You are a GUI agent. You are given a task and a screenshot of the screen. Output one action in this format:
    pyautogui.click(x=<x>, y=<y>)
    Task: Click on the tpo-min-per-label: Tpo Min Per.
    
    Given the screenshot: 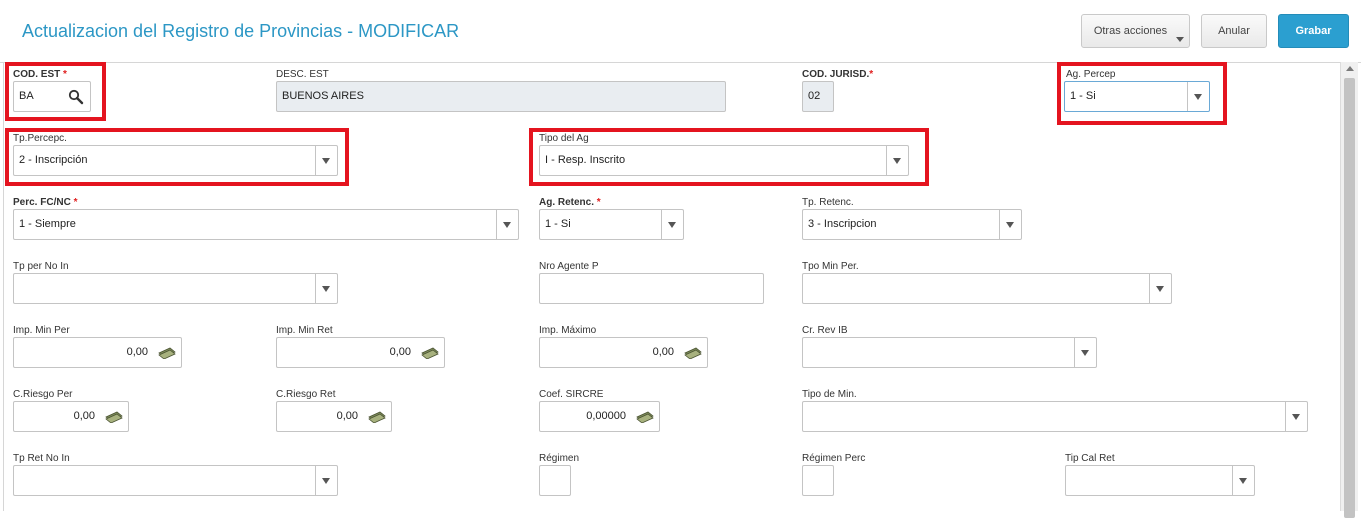 What is the action you would take?
    pyautogui.click(x=830, y=266)
    